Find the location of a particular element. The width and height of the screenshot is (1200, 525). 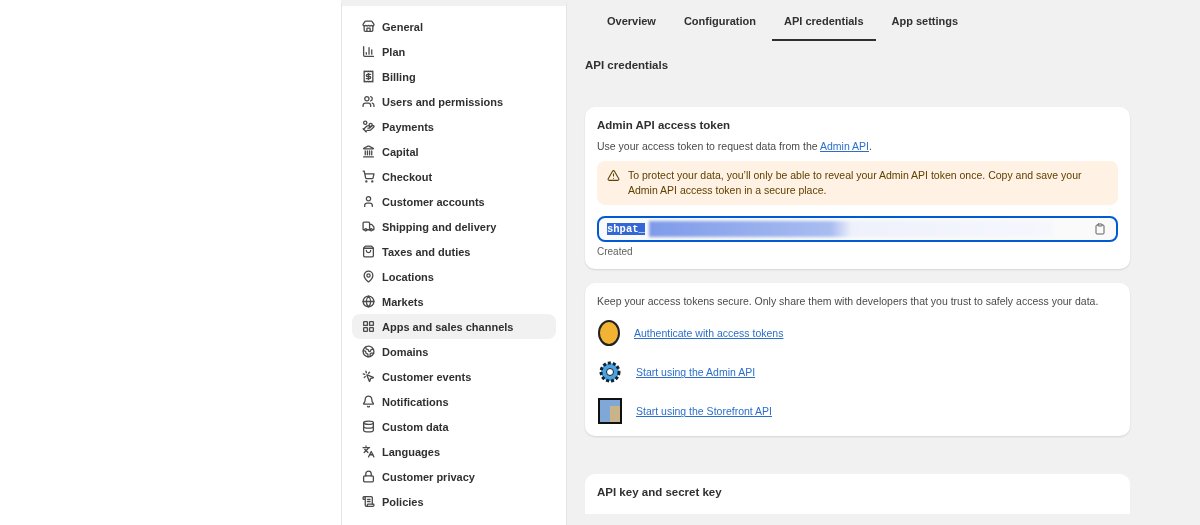

translate-icon is located at coordinates (368, 451).